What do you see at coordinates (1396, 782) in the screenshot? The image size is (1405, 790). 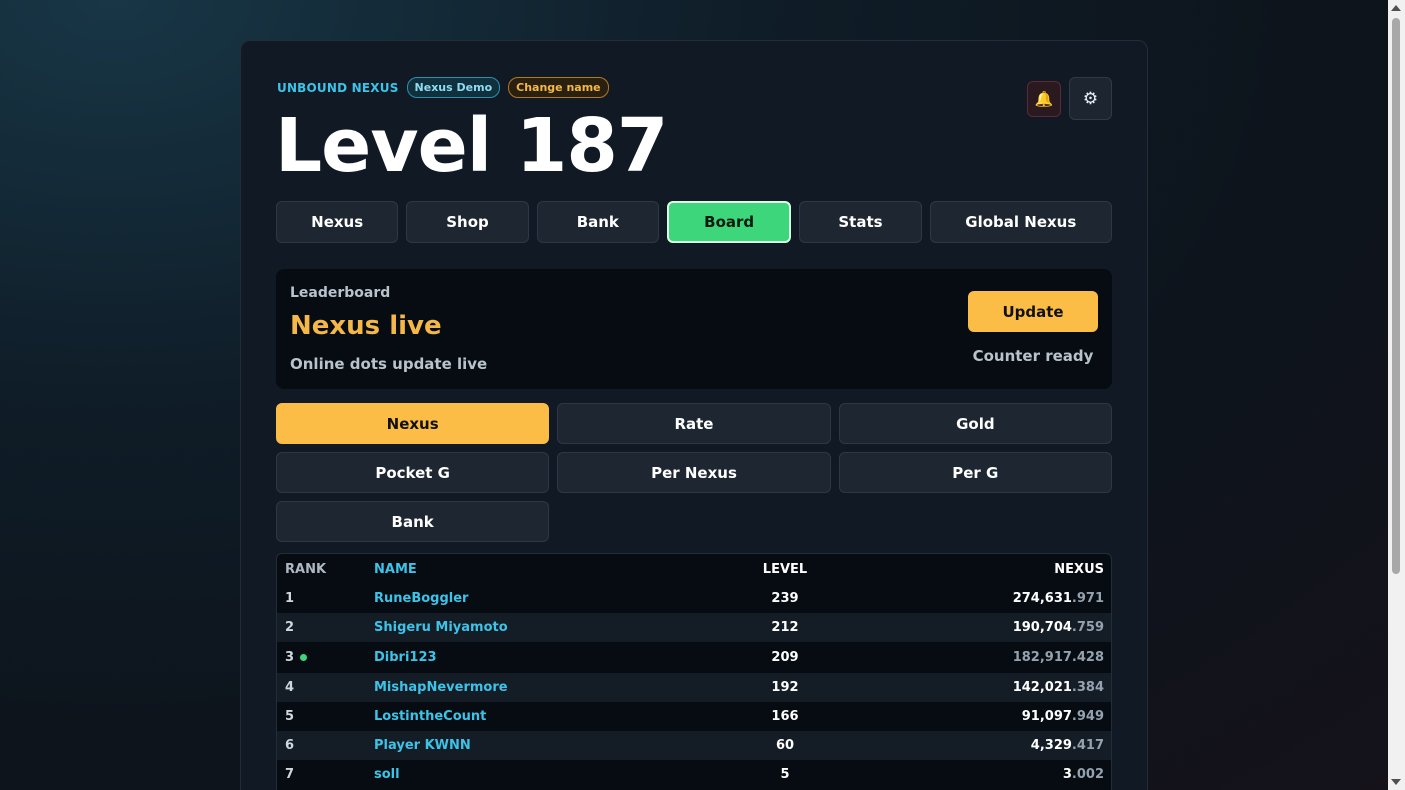 I see `scroll-down-arrow` at bounding box center [1396, 782].